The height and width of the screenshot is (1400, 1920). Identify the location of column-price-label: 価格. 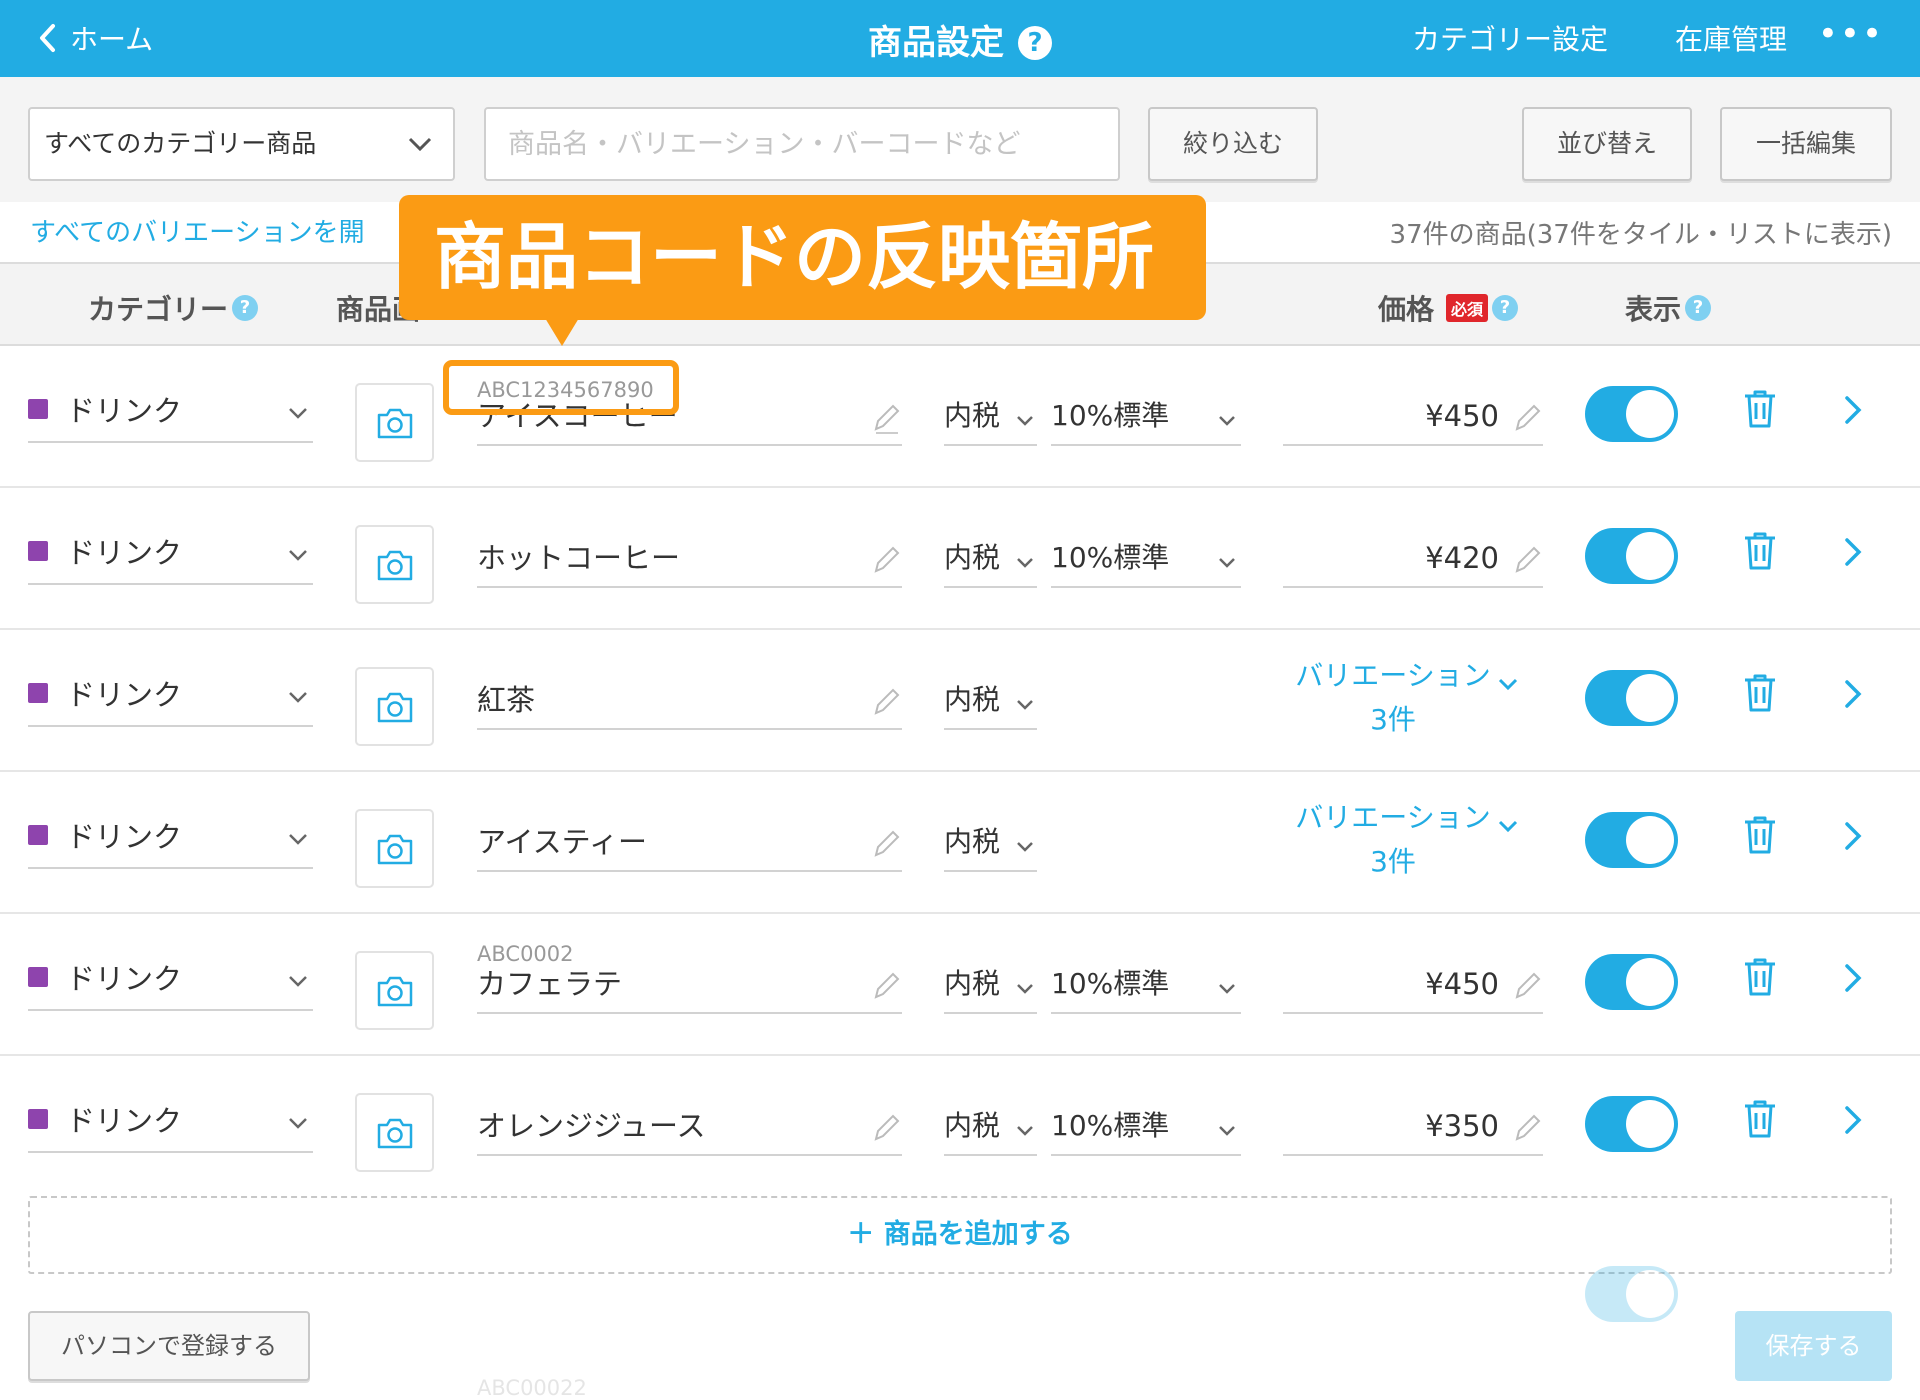
(1406, 309).